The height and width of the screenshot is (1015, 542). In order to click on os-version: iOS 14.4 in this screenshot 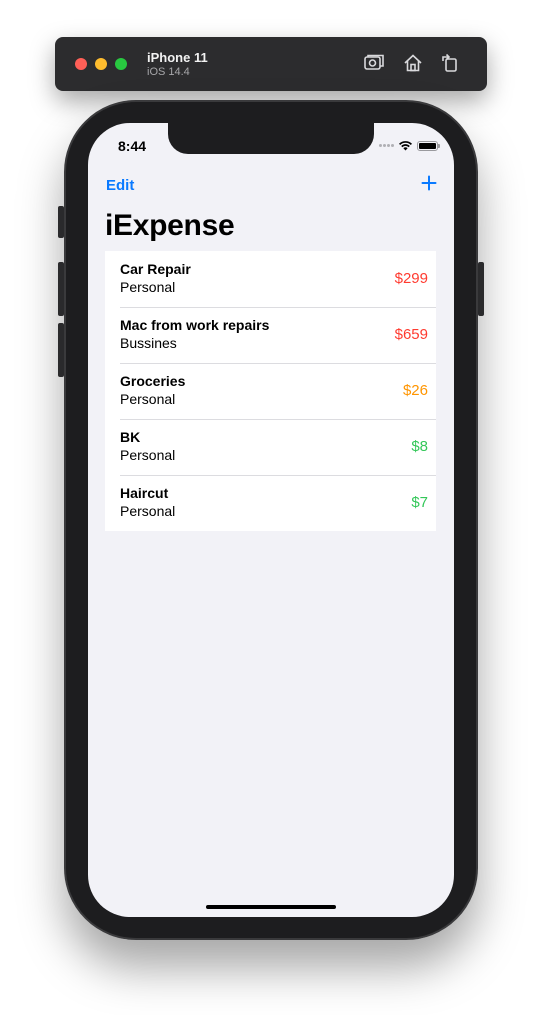, I will do `click(168, 72)`.